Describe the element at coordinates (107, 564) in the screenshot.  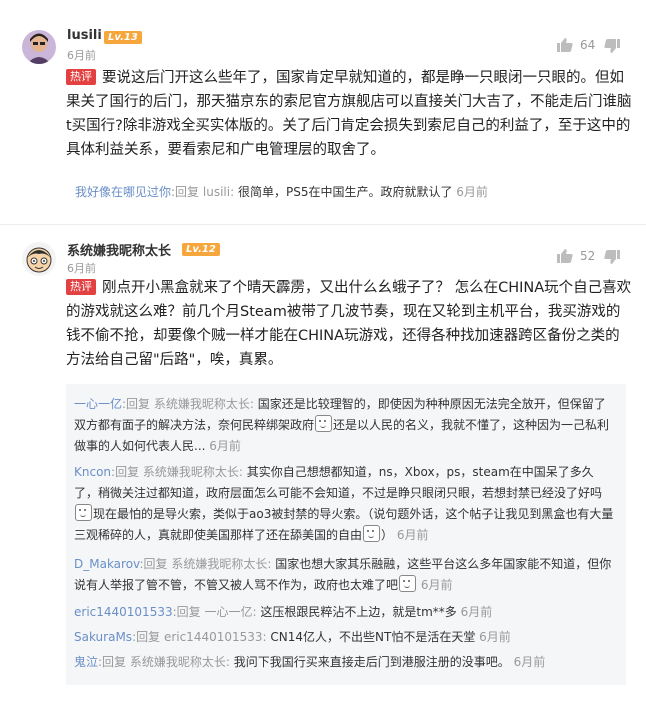
I see `reply-user: D_Makarov` at that location.